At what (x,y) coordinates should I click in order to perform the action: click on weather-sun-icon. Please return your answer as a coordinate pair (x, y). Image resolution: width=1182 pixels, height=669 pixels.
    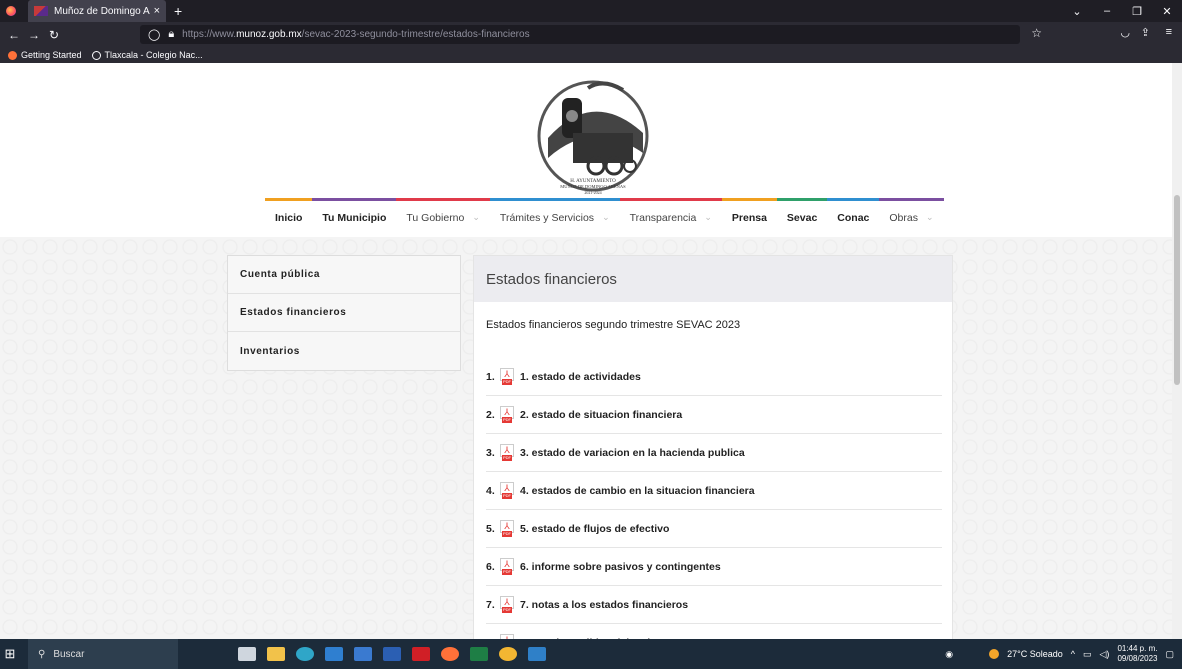
    Looking at the image, I should click on (994, 654).